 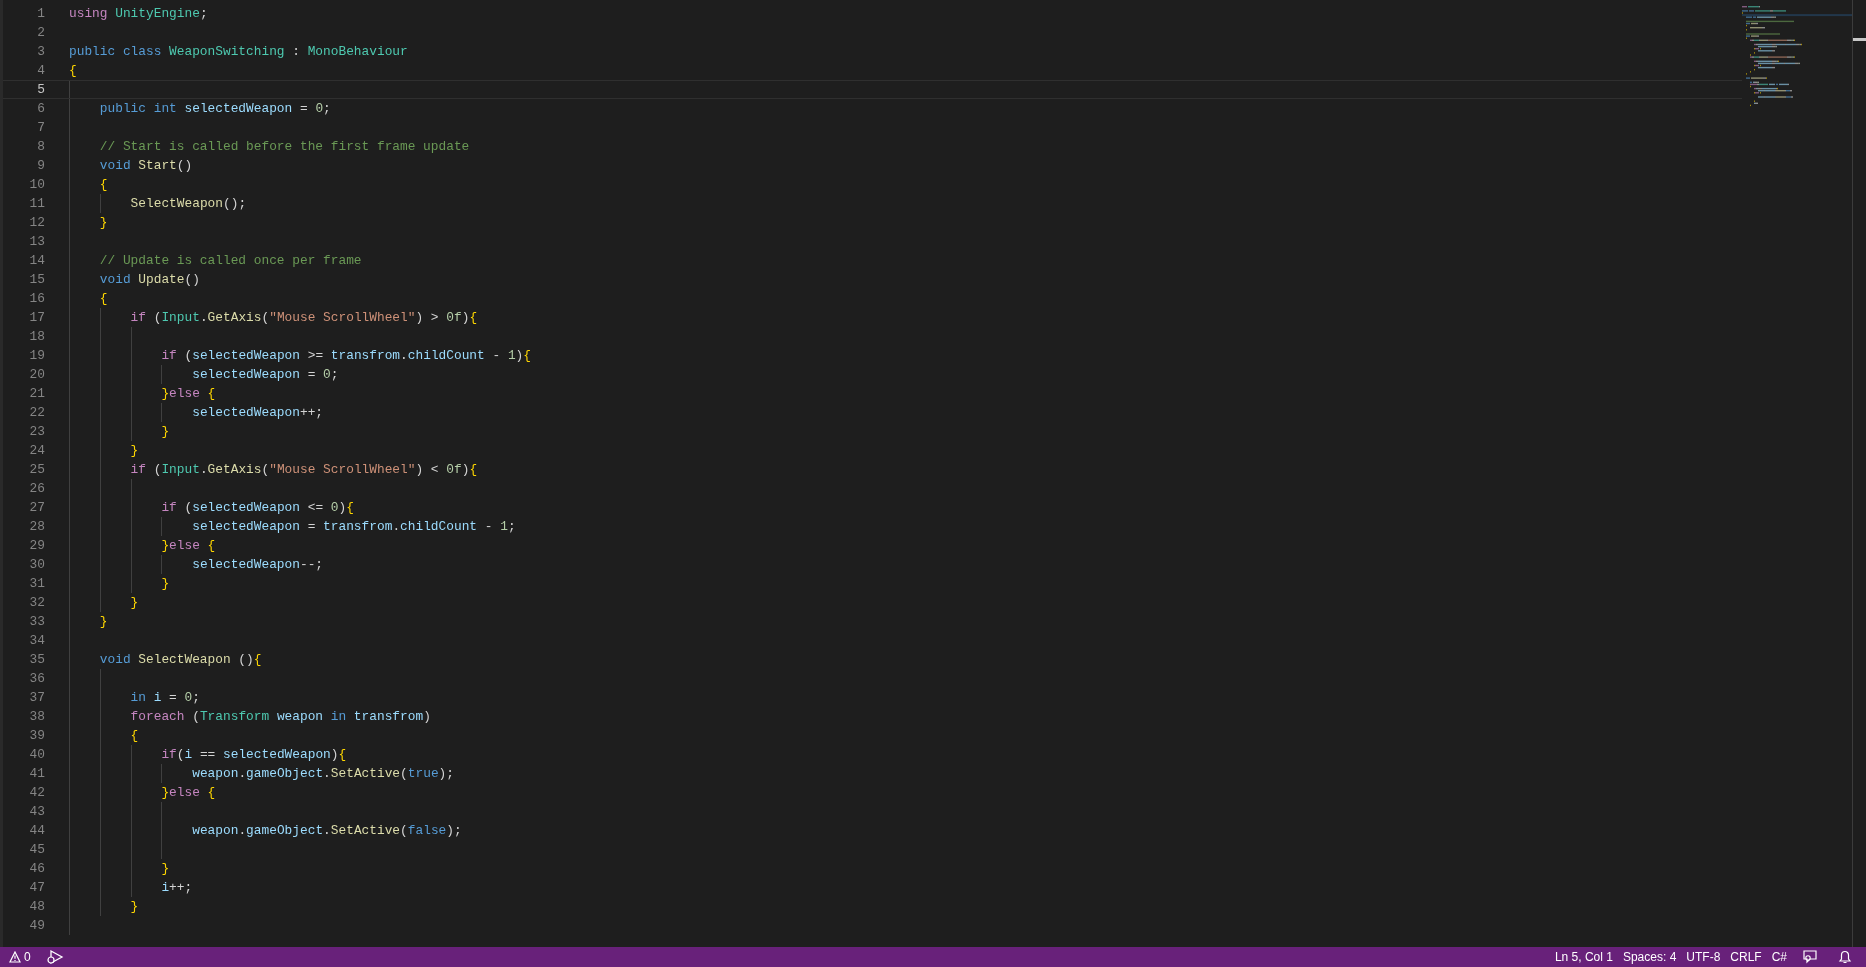 What do you see at coordinates (238, 52) in the screenshot?
I see `code-line: public class WeaponSwitching : MonoBehaviour` at bounding box center [238, 52].